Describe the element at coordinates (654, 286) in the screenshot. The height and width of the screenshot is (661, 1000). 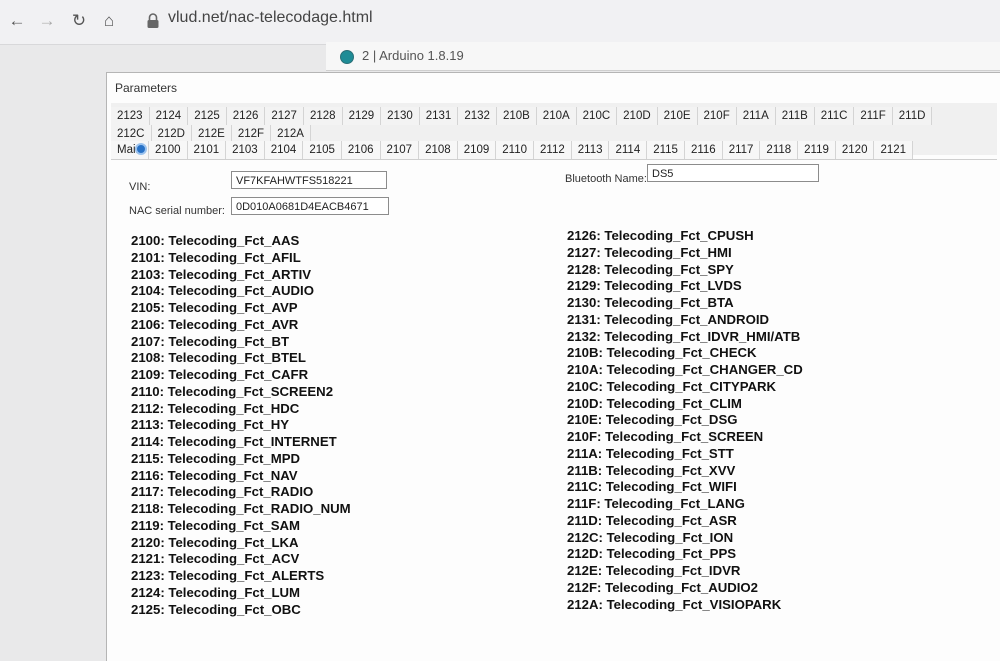
I see `telecoding-item: 2129: Telecoding_Fct_LVDS` at that location.